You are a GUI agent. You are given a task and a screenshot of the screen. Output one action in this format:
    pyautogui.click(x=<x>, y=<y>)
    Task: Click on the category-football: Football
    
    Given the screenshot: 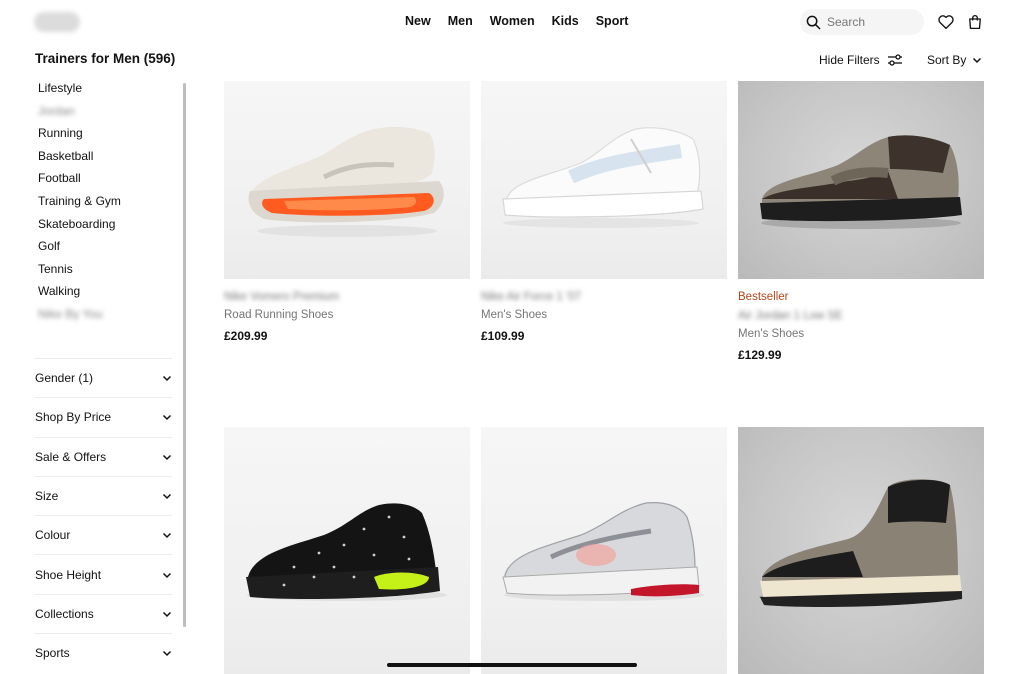 What is the action you would take?
    pyautogui.click(x=79, y=181)
    